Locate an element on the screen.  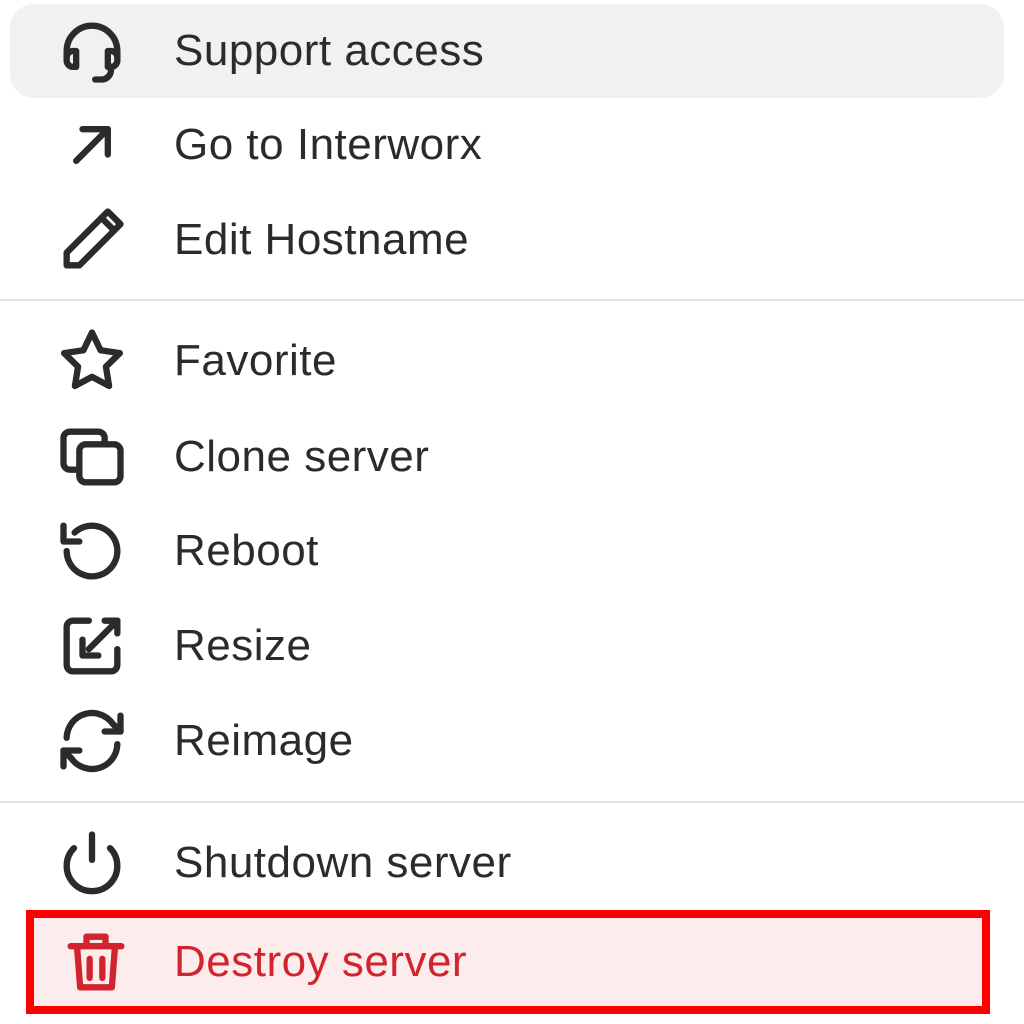
menu-item-label: Edit Hostname is located at coordinates (322, 239).